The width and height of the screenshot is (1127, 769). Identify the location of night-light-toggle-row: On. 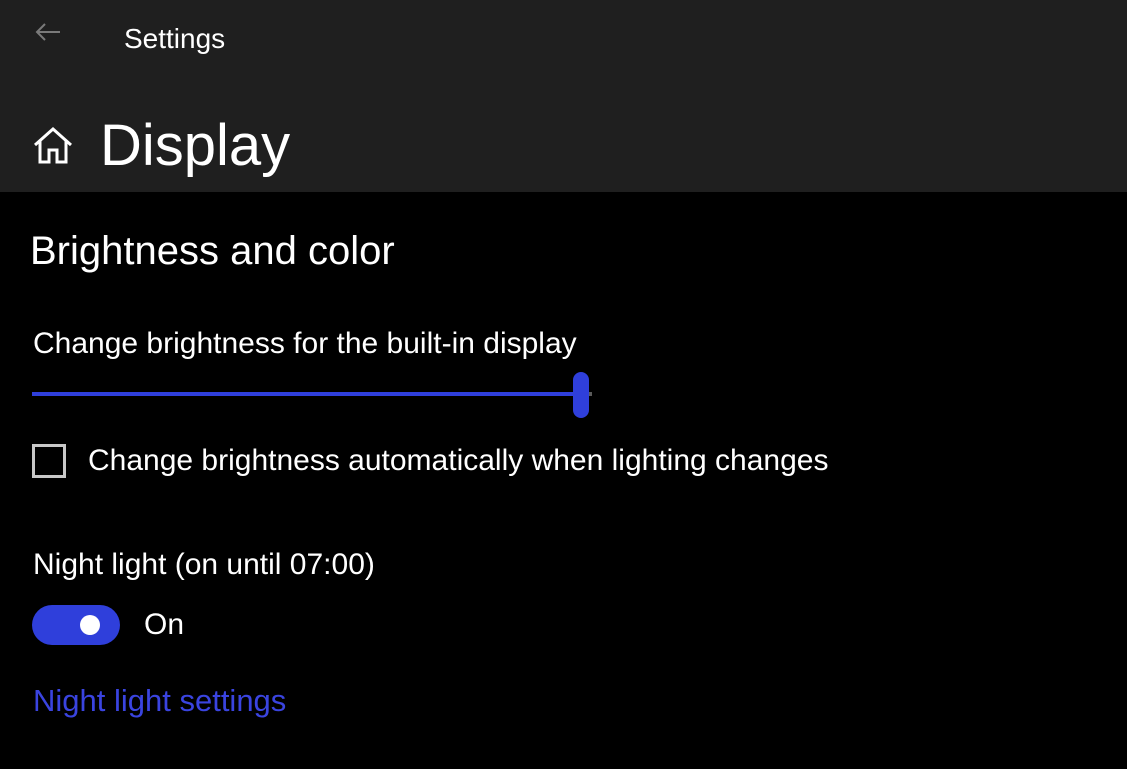
(108, 625).